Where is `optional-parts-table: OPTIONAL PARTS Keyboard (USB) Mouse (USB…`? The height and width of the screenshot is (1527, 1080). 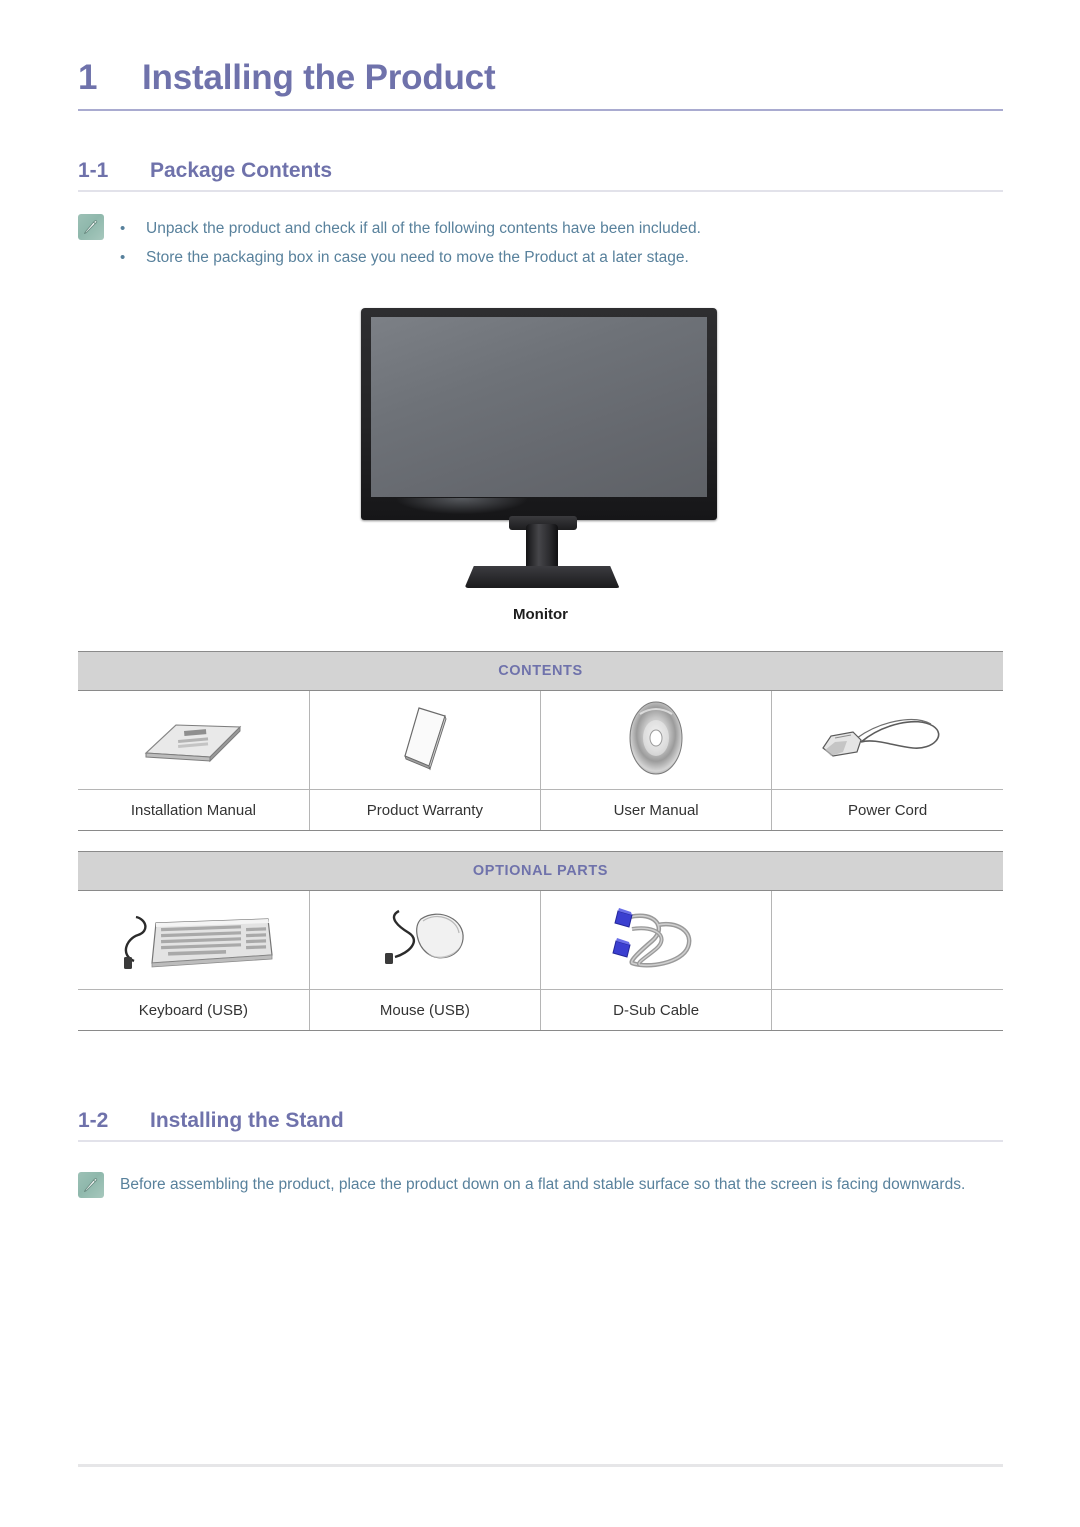
optional-parts-table: OPTIONAL PARTS Keyboard (USB) Mouse (USB… is located at coordinates (540, 941).